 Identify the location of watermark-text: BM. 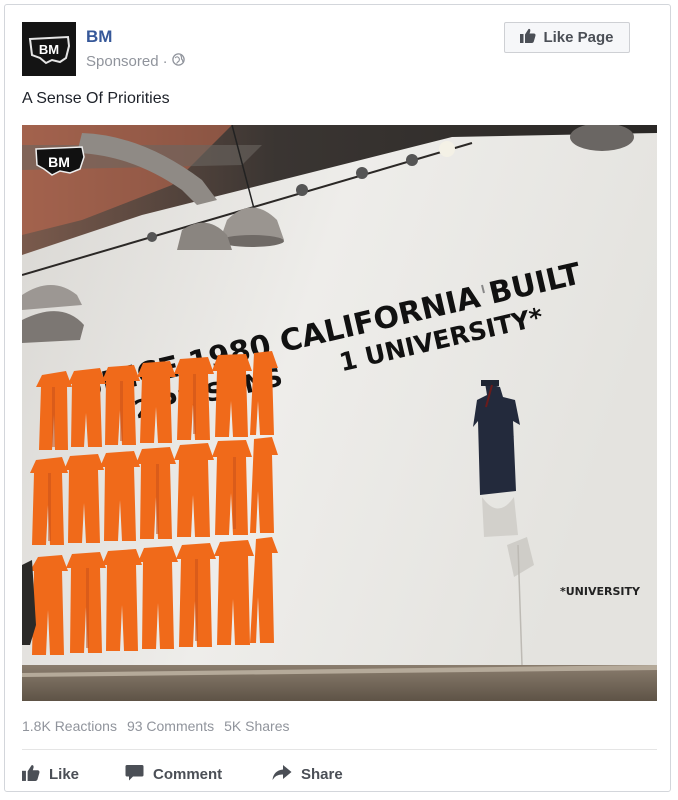
(59, 162).